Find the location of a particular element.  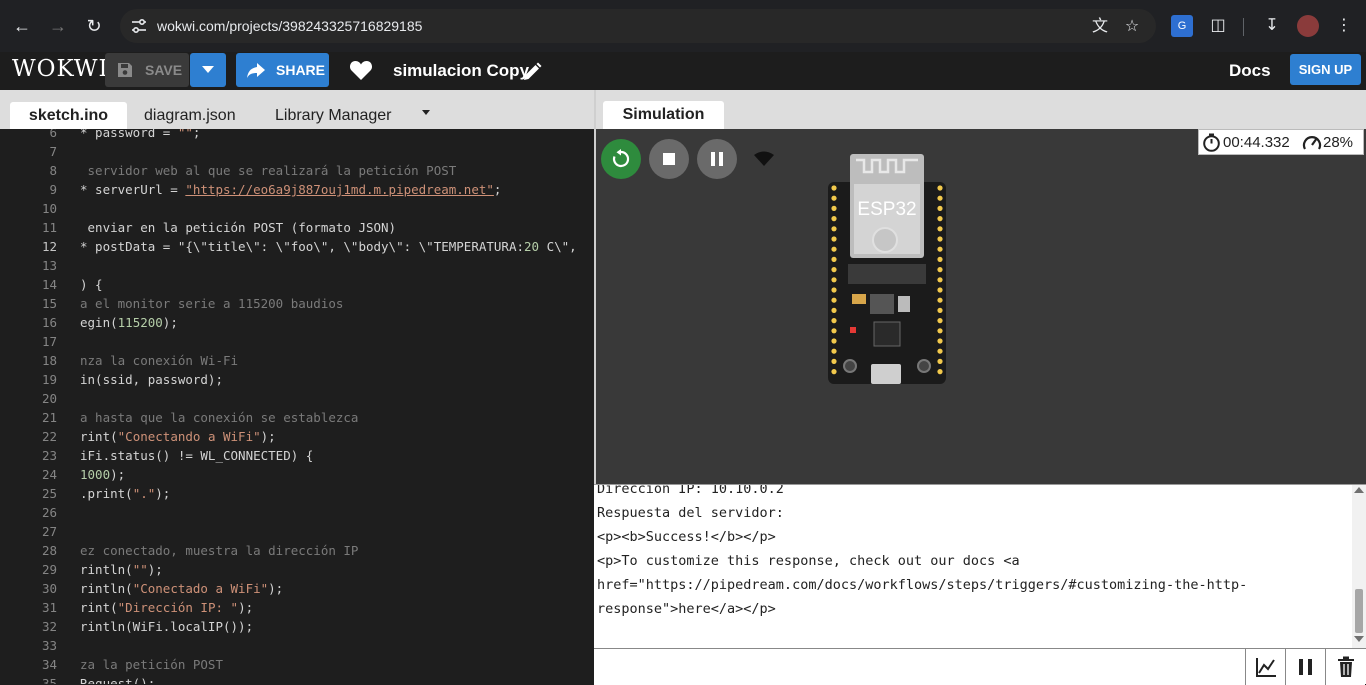

elapsed-time: 00:44.332 is located at coordinates (1256, 142).